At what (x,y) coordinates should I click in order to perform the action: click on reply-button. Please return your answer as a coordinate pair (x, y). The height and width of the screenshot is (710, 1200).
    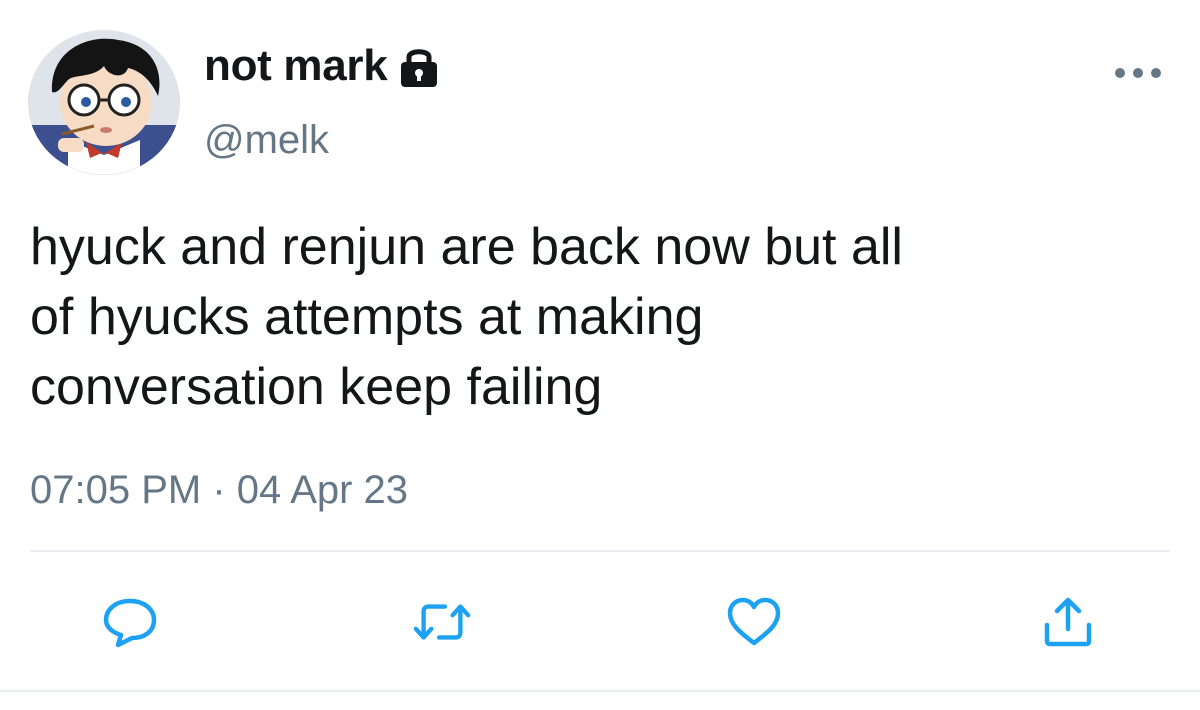
    Looking at the image, I should click on (130, 622).